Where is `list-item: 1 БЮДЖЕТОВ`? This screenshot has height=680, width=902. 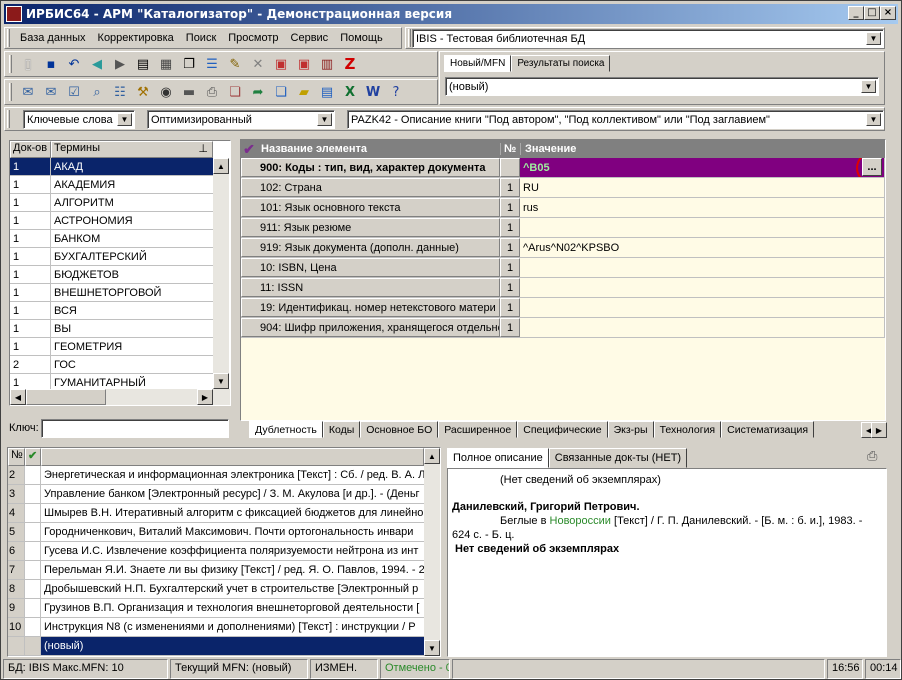 list-item: 1 БЮДЖЕТОВ is located at coordinates (111, 275).